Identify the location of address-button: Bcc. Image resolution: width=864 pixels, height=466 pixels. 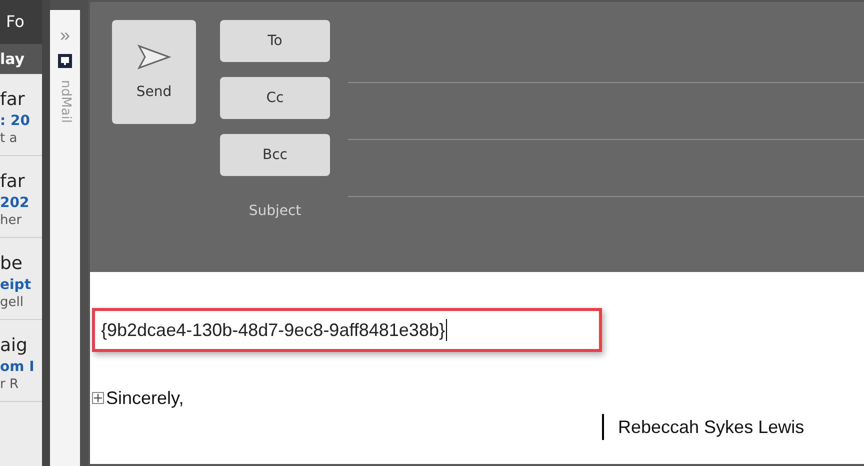
(275, 155).